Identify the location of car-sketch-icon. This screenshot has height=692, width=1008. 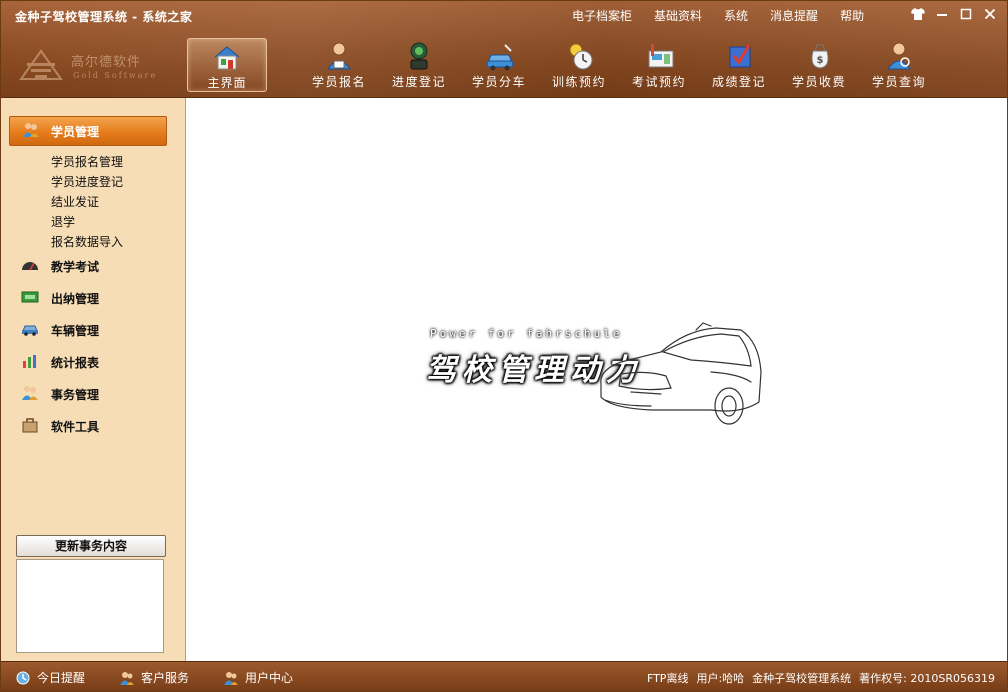
(681, 373).